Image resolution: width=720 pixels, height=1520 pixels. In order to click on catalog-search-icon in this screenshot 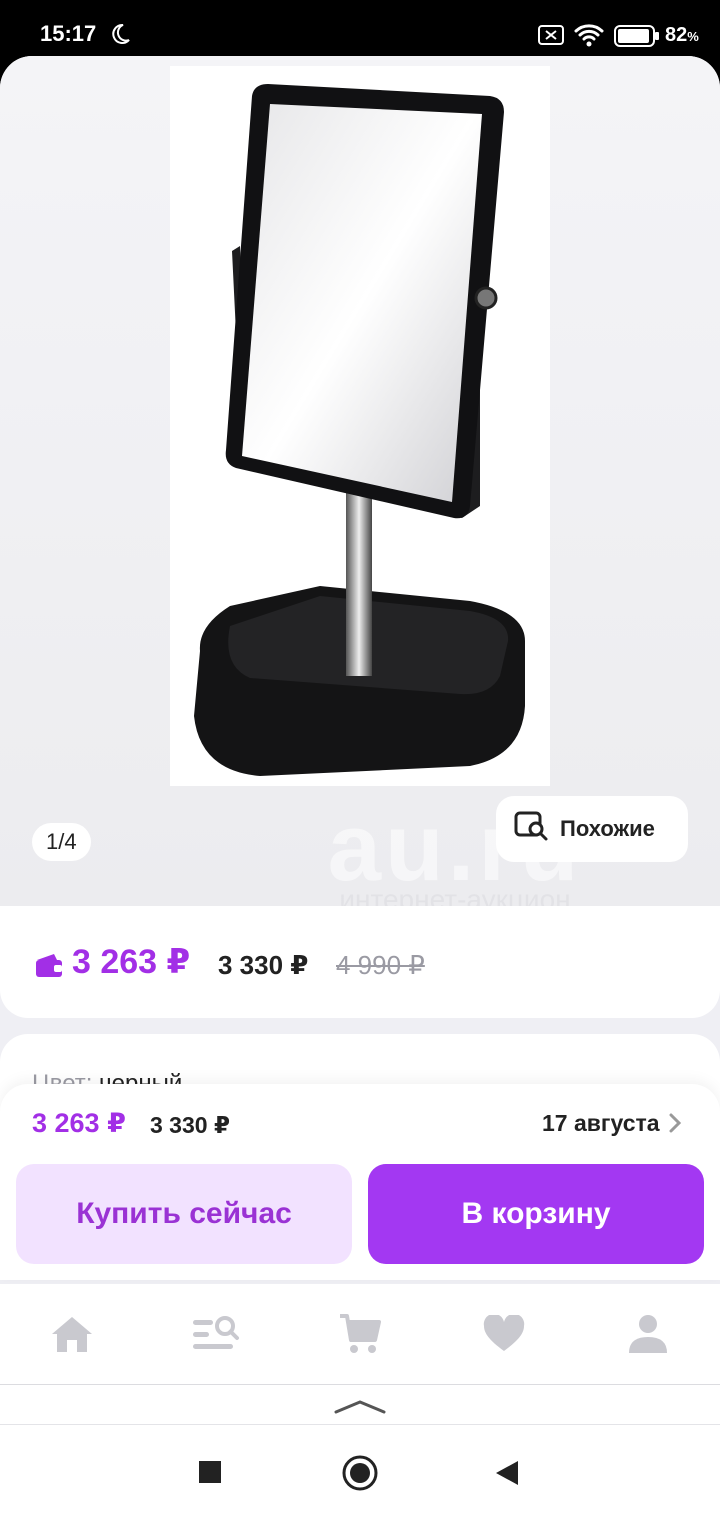, I will do `click(216, 1332)`.